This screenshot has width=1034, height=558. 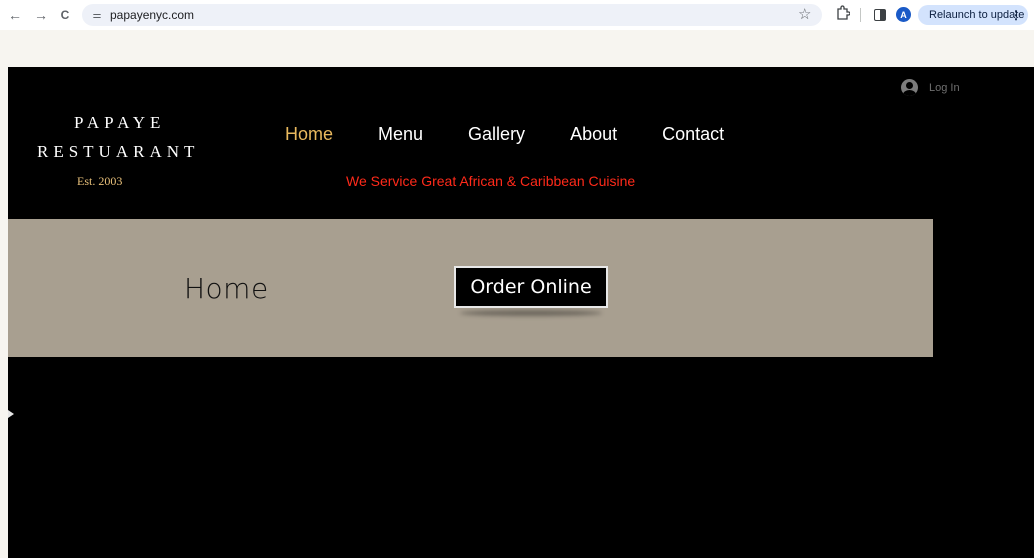 I want to click on main-nav: Home Menu Gallery About Contact, so click(x=504, y=134).